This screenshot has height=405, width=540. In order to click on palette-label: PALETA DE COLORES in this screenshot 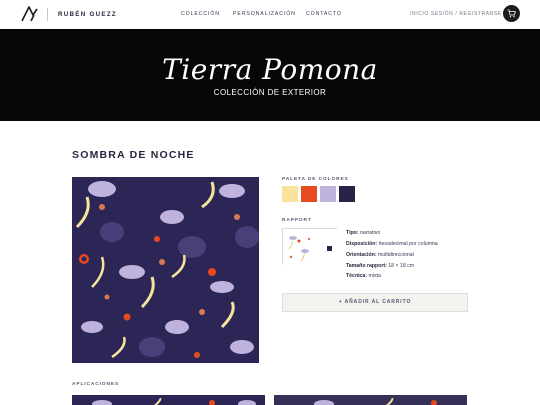, I will do `click(315, 179)`.